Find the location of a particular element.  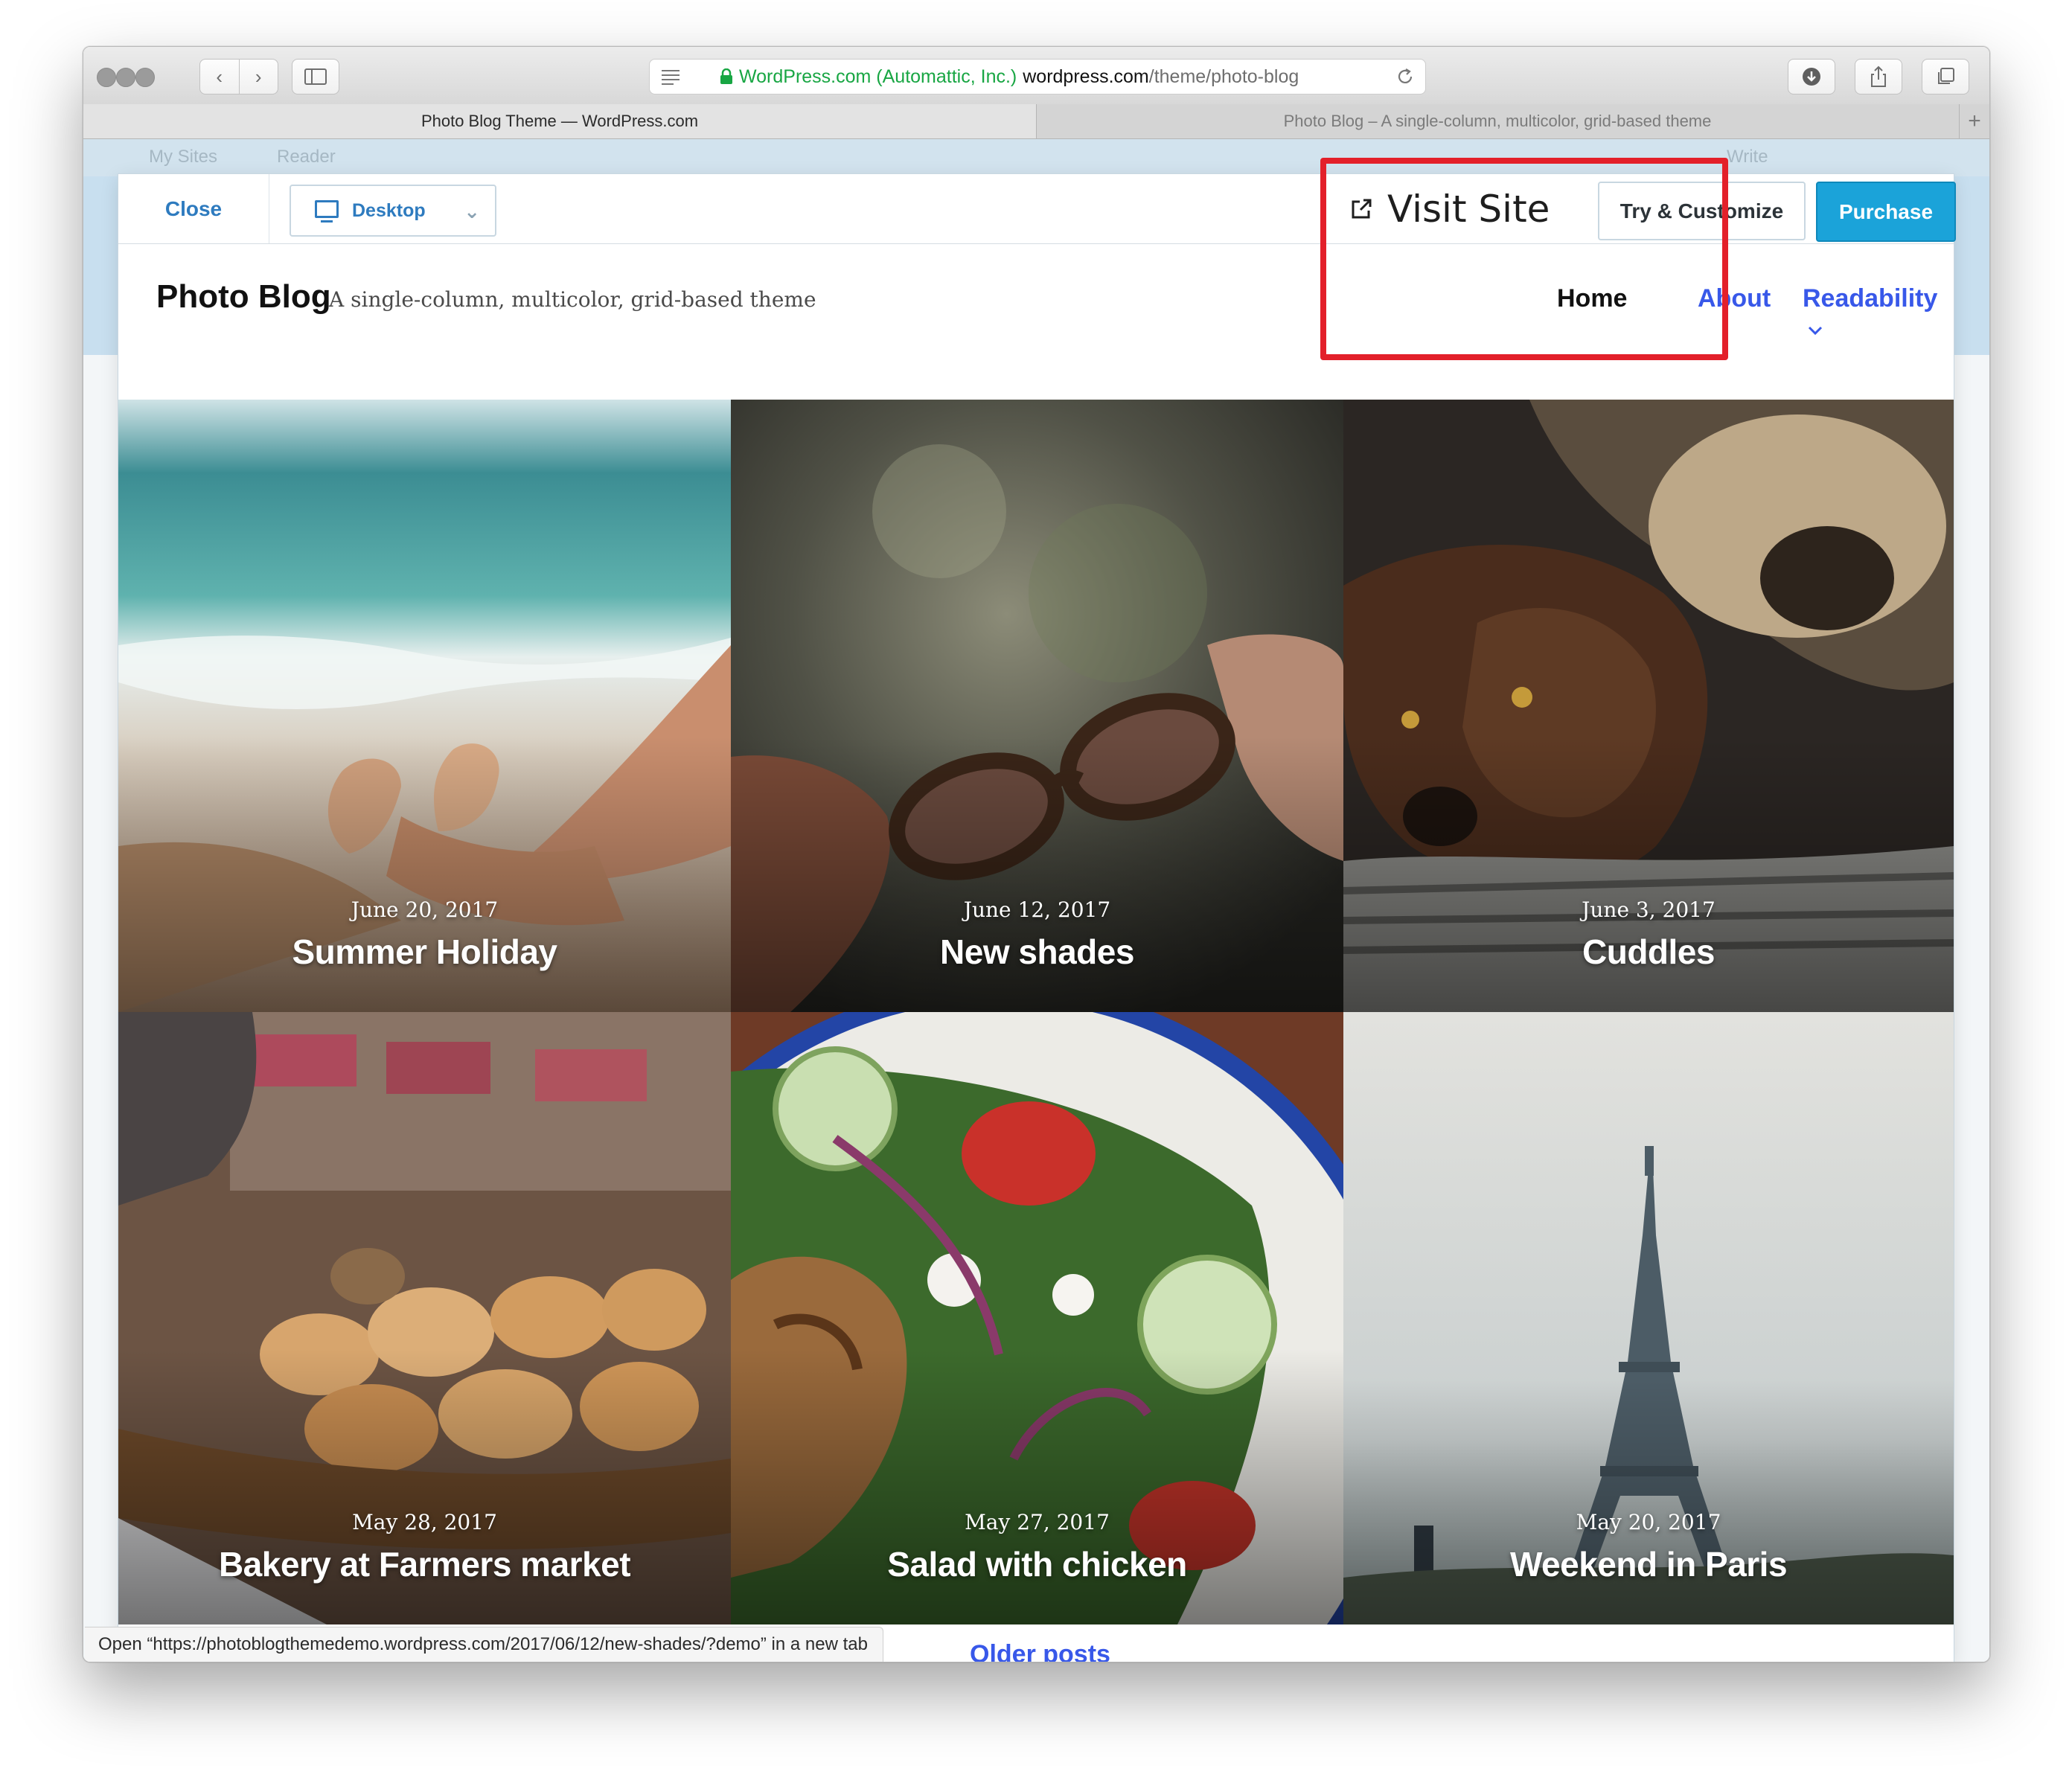

zoom-window-button is located at coordinates (145, 77).